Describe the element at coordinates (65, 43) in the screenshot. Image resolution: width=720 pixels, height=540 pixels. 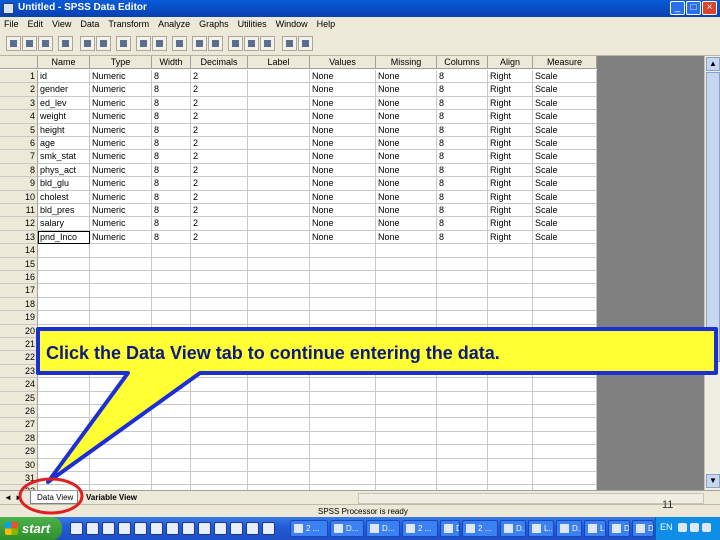
I see `dialog-recall-icon` at that location.